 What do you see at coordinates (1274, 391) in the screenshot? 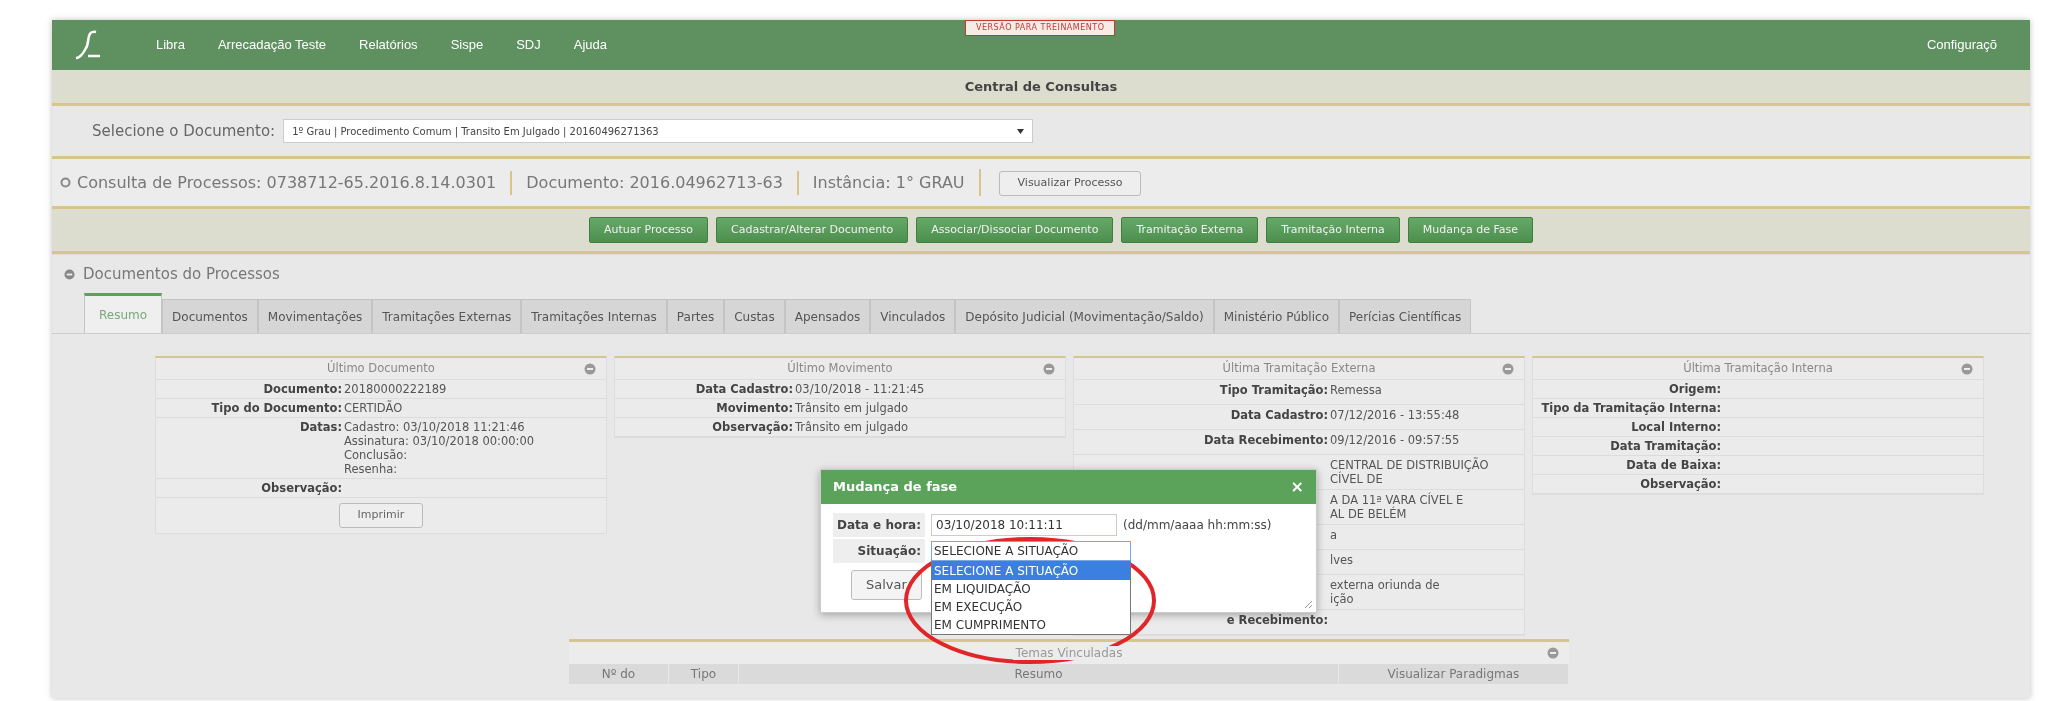
I see `field-label: Tipo Tramitação:` at bounding box center [1274, 391].